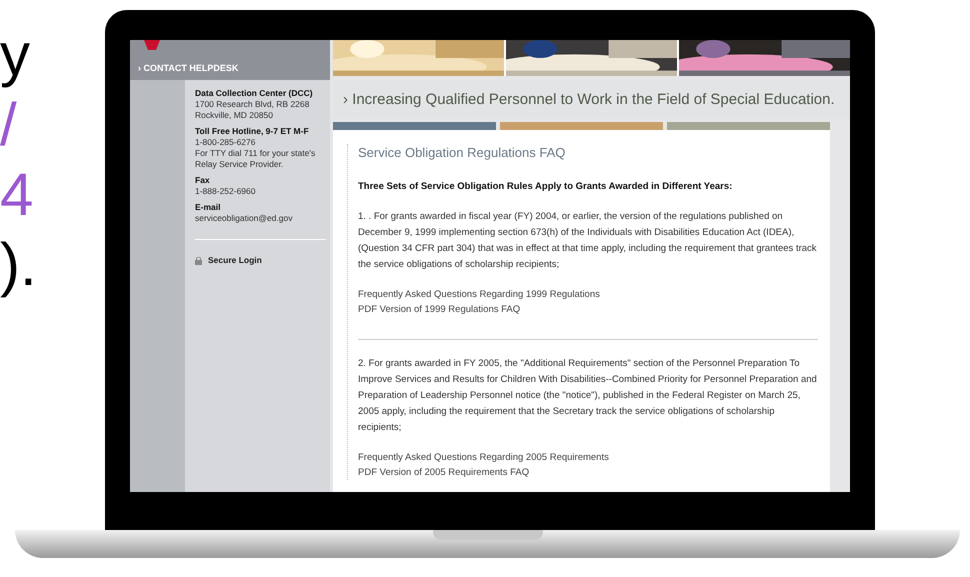  Describe the element at coordinates (546, 186) in the screenshot. I see `intro-heading: Three Sets of Service Obligation Rules Apply to Grants Awarded in Different Years:` at that location.